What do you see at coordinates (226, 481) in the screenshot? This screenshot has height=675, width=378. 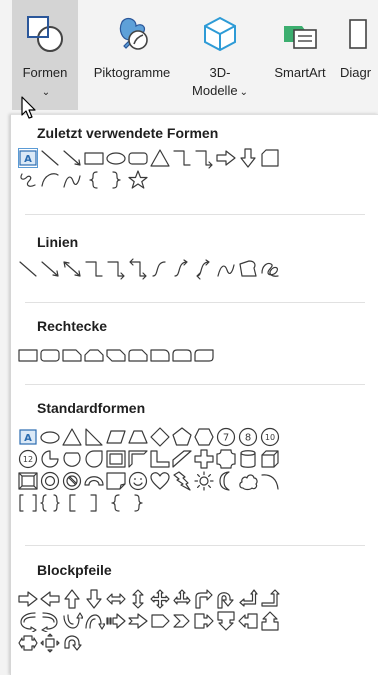 I see `shape-moon-icon` at bounding box center [226, 481].